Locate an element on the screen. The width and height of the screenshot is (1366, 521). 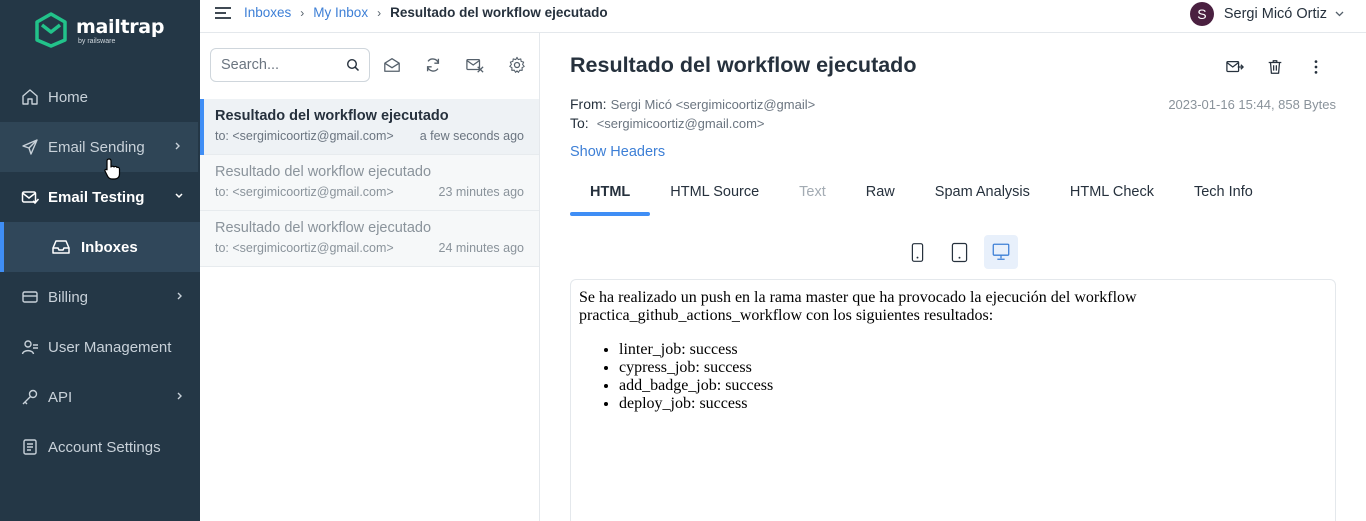
sidebar-item-label: Inboxes is located at coordinates (109, 247).